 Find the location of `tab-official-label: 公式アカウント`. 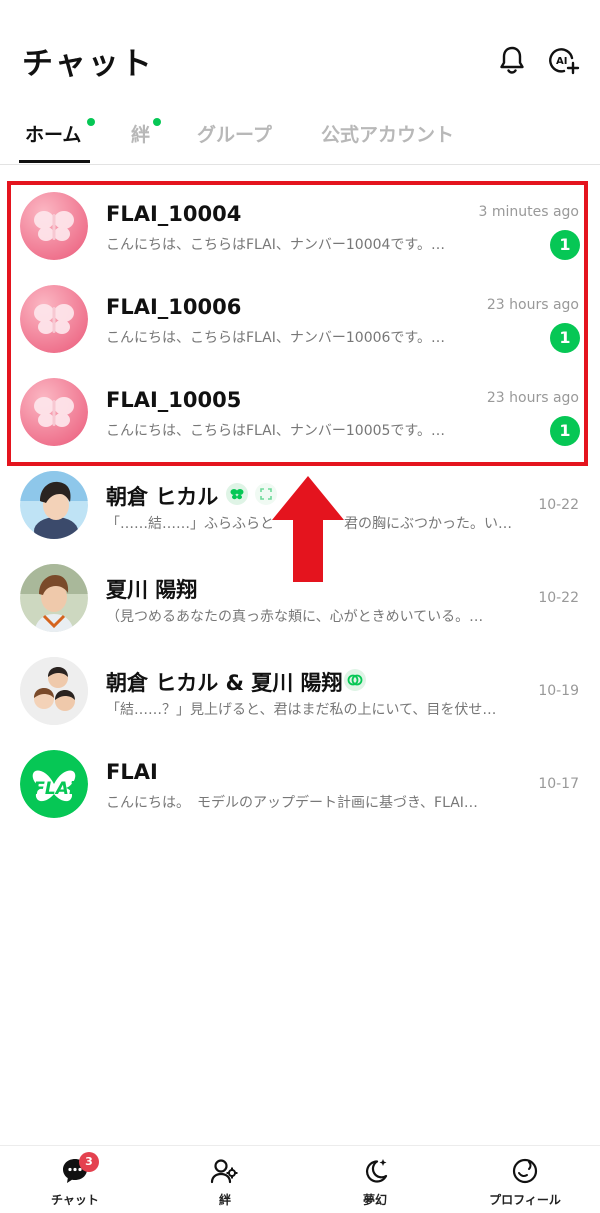

tab-official-label: 公式アカウント is located at coordinates (388, 135).